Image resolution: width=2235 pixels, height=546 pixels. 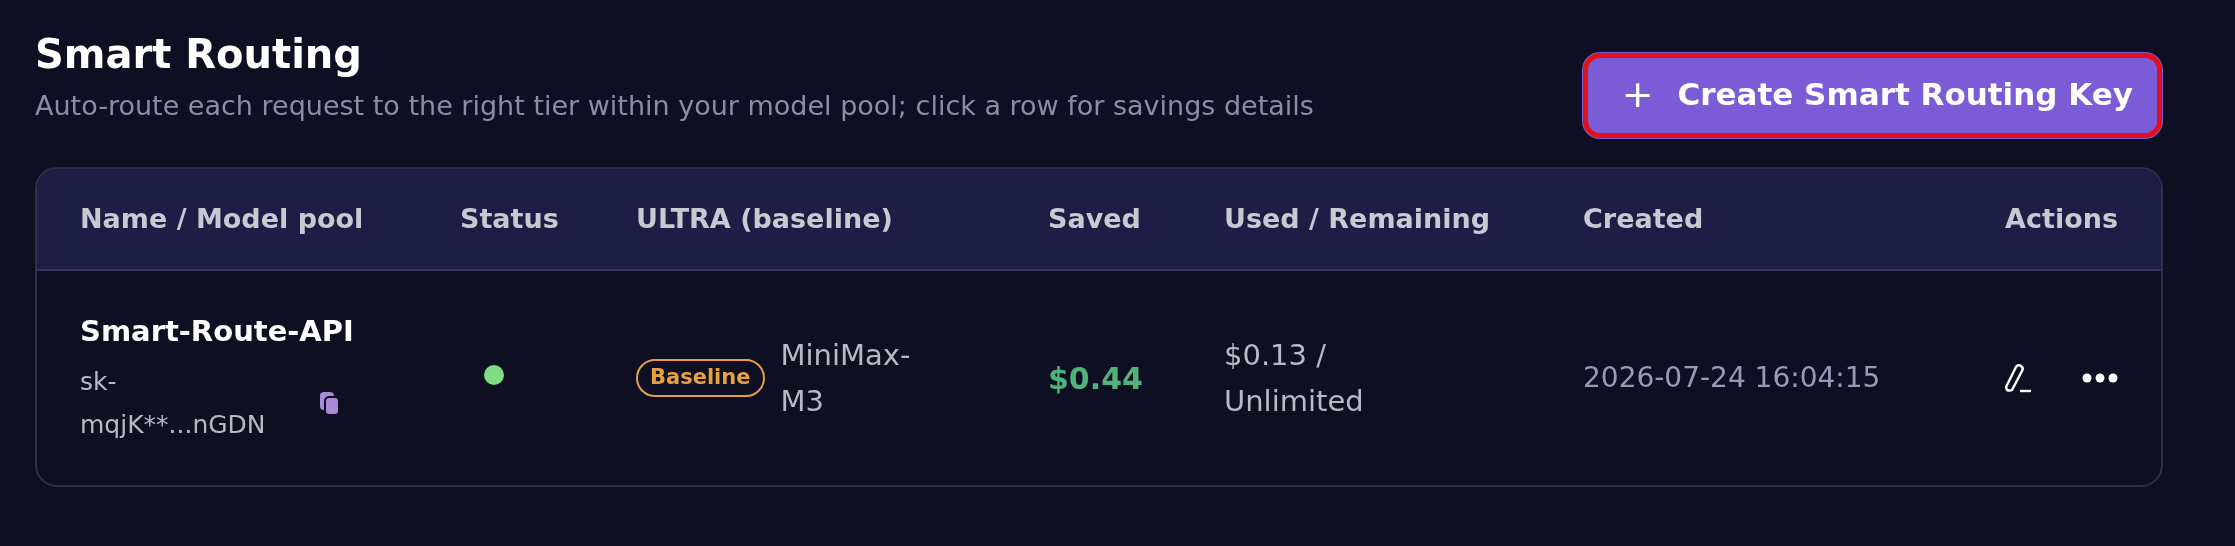 I want to click on model-name: MiniMax-M3, so click(x=845, y=378).